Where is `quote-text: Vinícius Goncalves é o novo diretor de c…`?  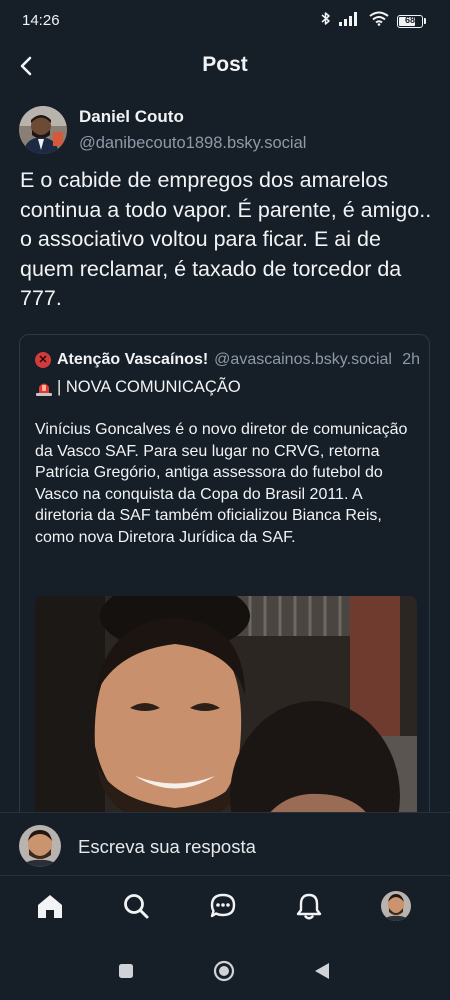 quote-text: Vinícius Goncalves é o novo diretor de c… is located at coordinates (221, 483).